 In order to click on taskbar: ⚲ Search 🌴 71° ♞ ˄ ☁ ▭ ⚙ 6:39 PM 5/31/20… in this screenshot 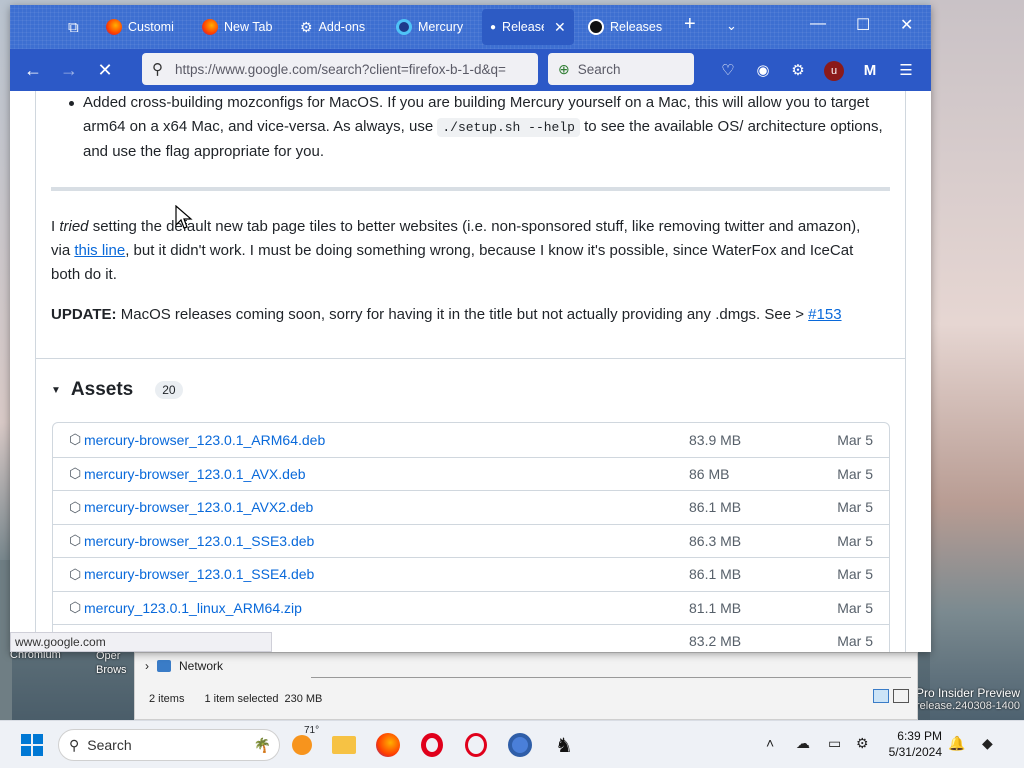, I will do `click(512, 744)`.